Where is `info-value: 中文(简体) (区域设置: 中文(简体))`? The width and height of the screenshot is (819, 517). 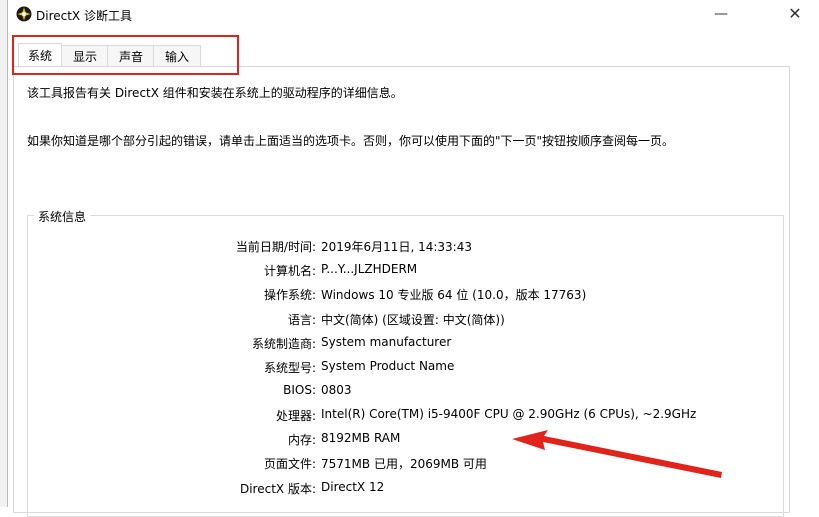
info-value: 中文(简体) (区域设置: 中文(简体)) is located at coordinates (413, 320).